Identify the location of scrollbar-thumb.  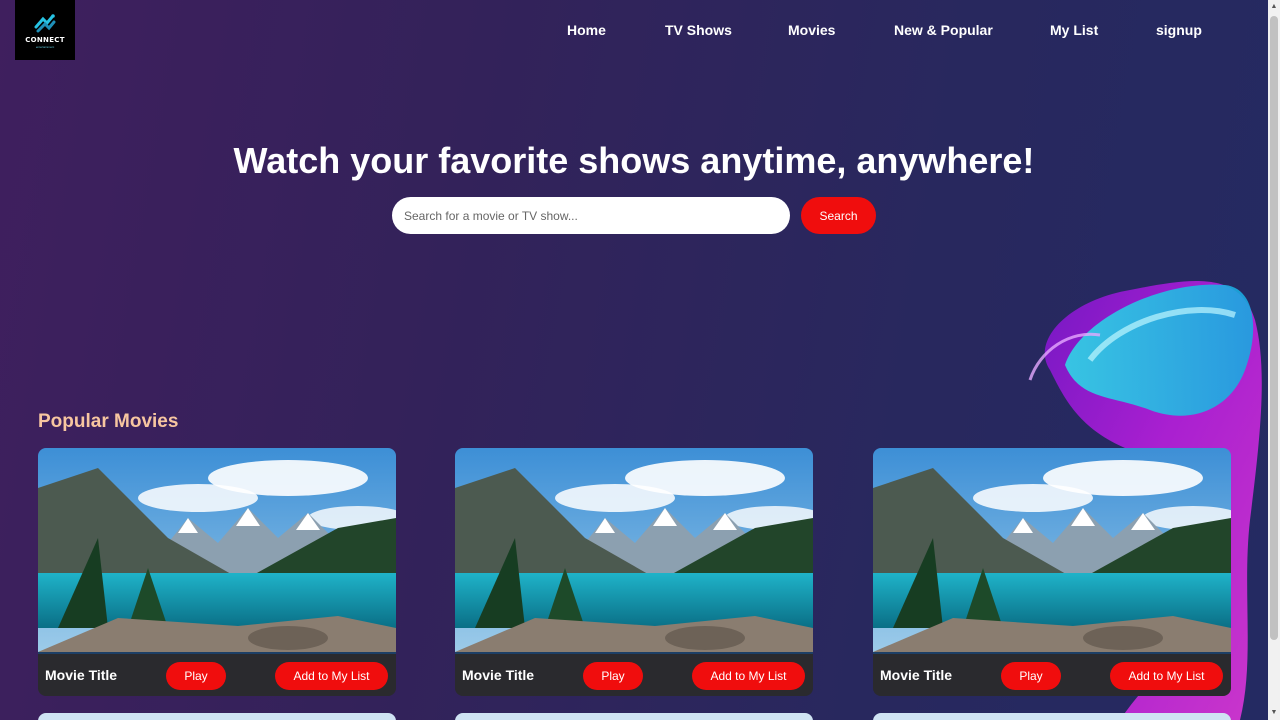
(1274, 328).